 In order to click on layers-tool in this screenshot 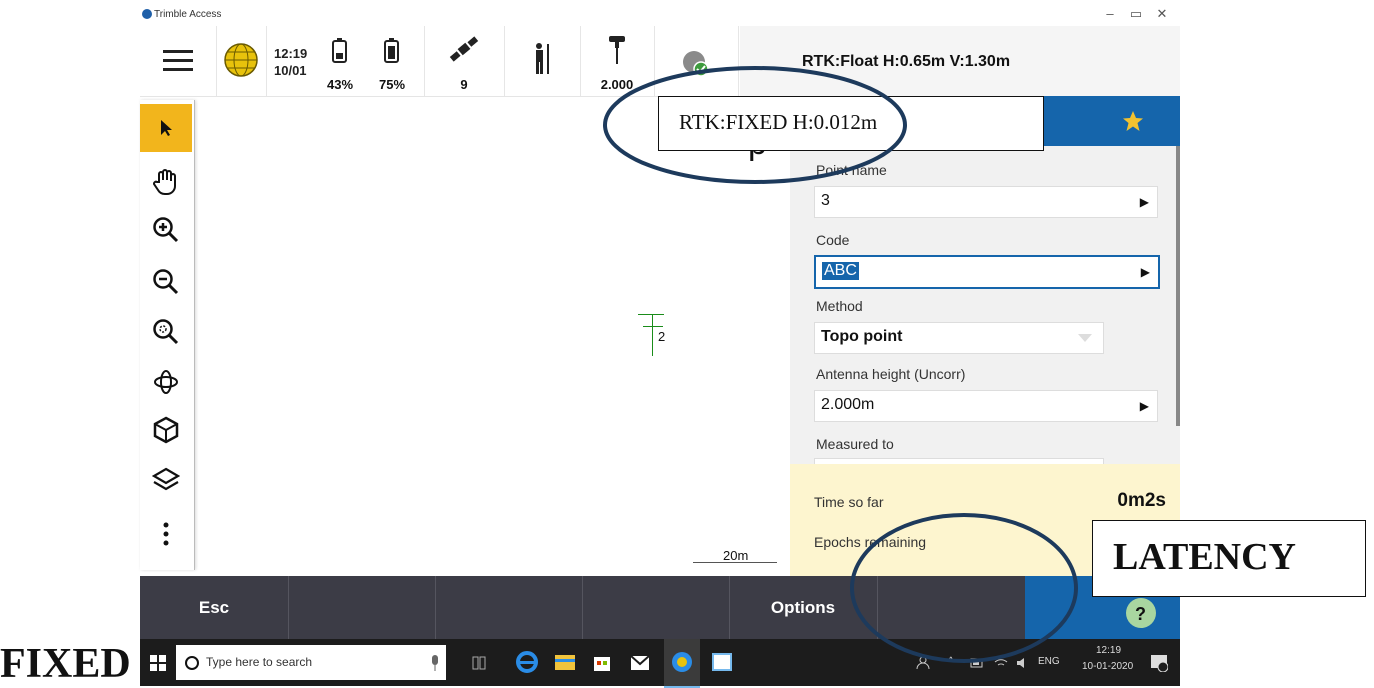, I will do `click(166, 480)`.